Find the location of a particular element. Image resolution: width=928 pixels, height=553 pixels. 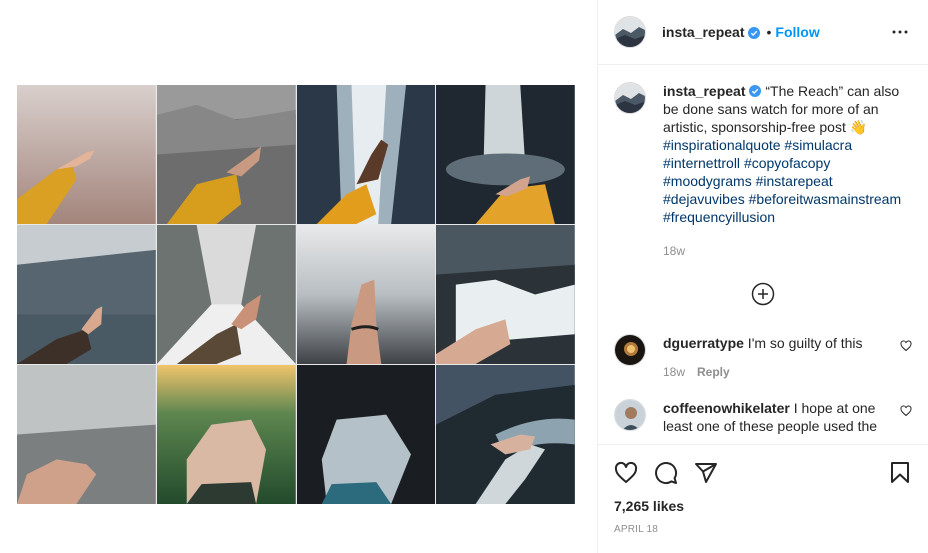

likes-count: 7,265 likes is located at coordinates (763, 506).